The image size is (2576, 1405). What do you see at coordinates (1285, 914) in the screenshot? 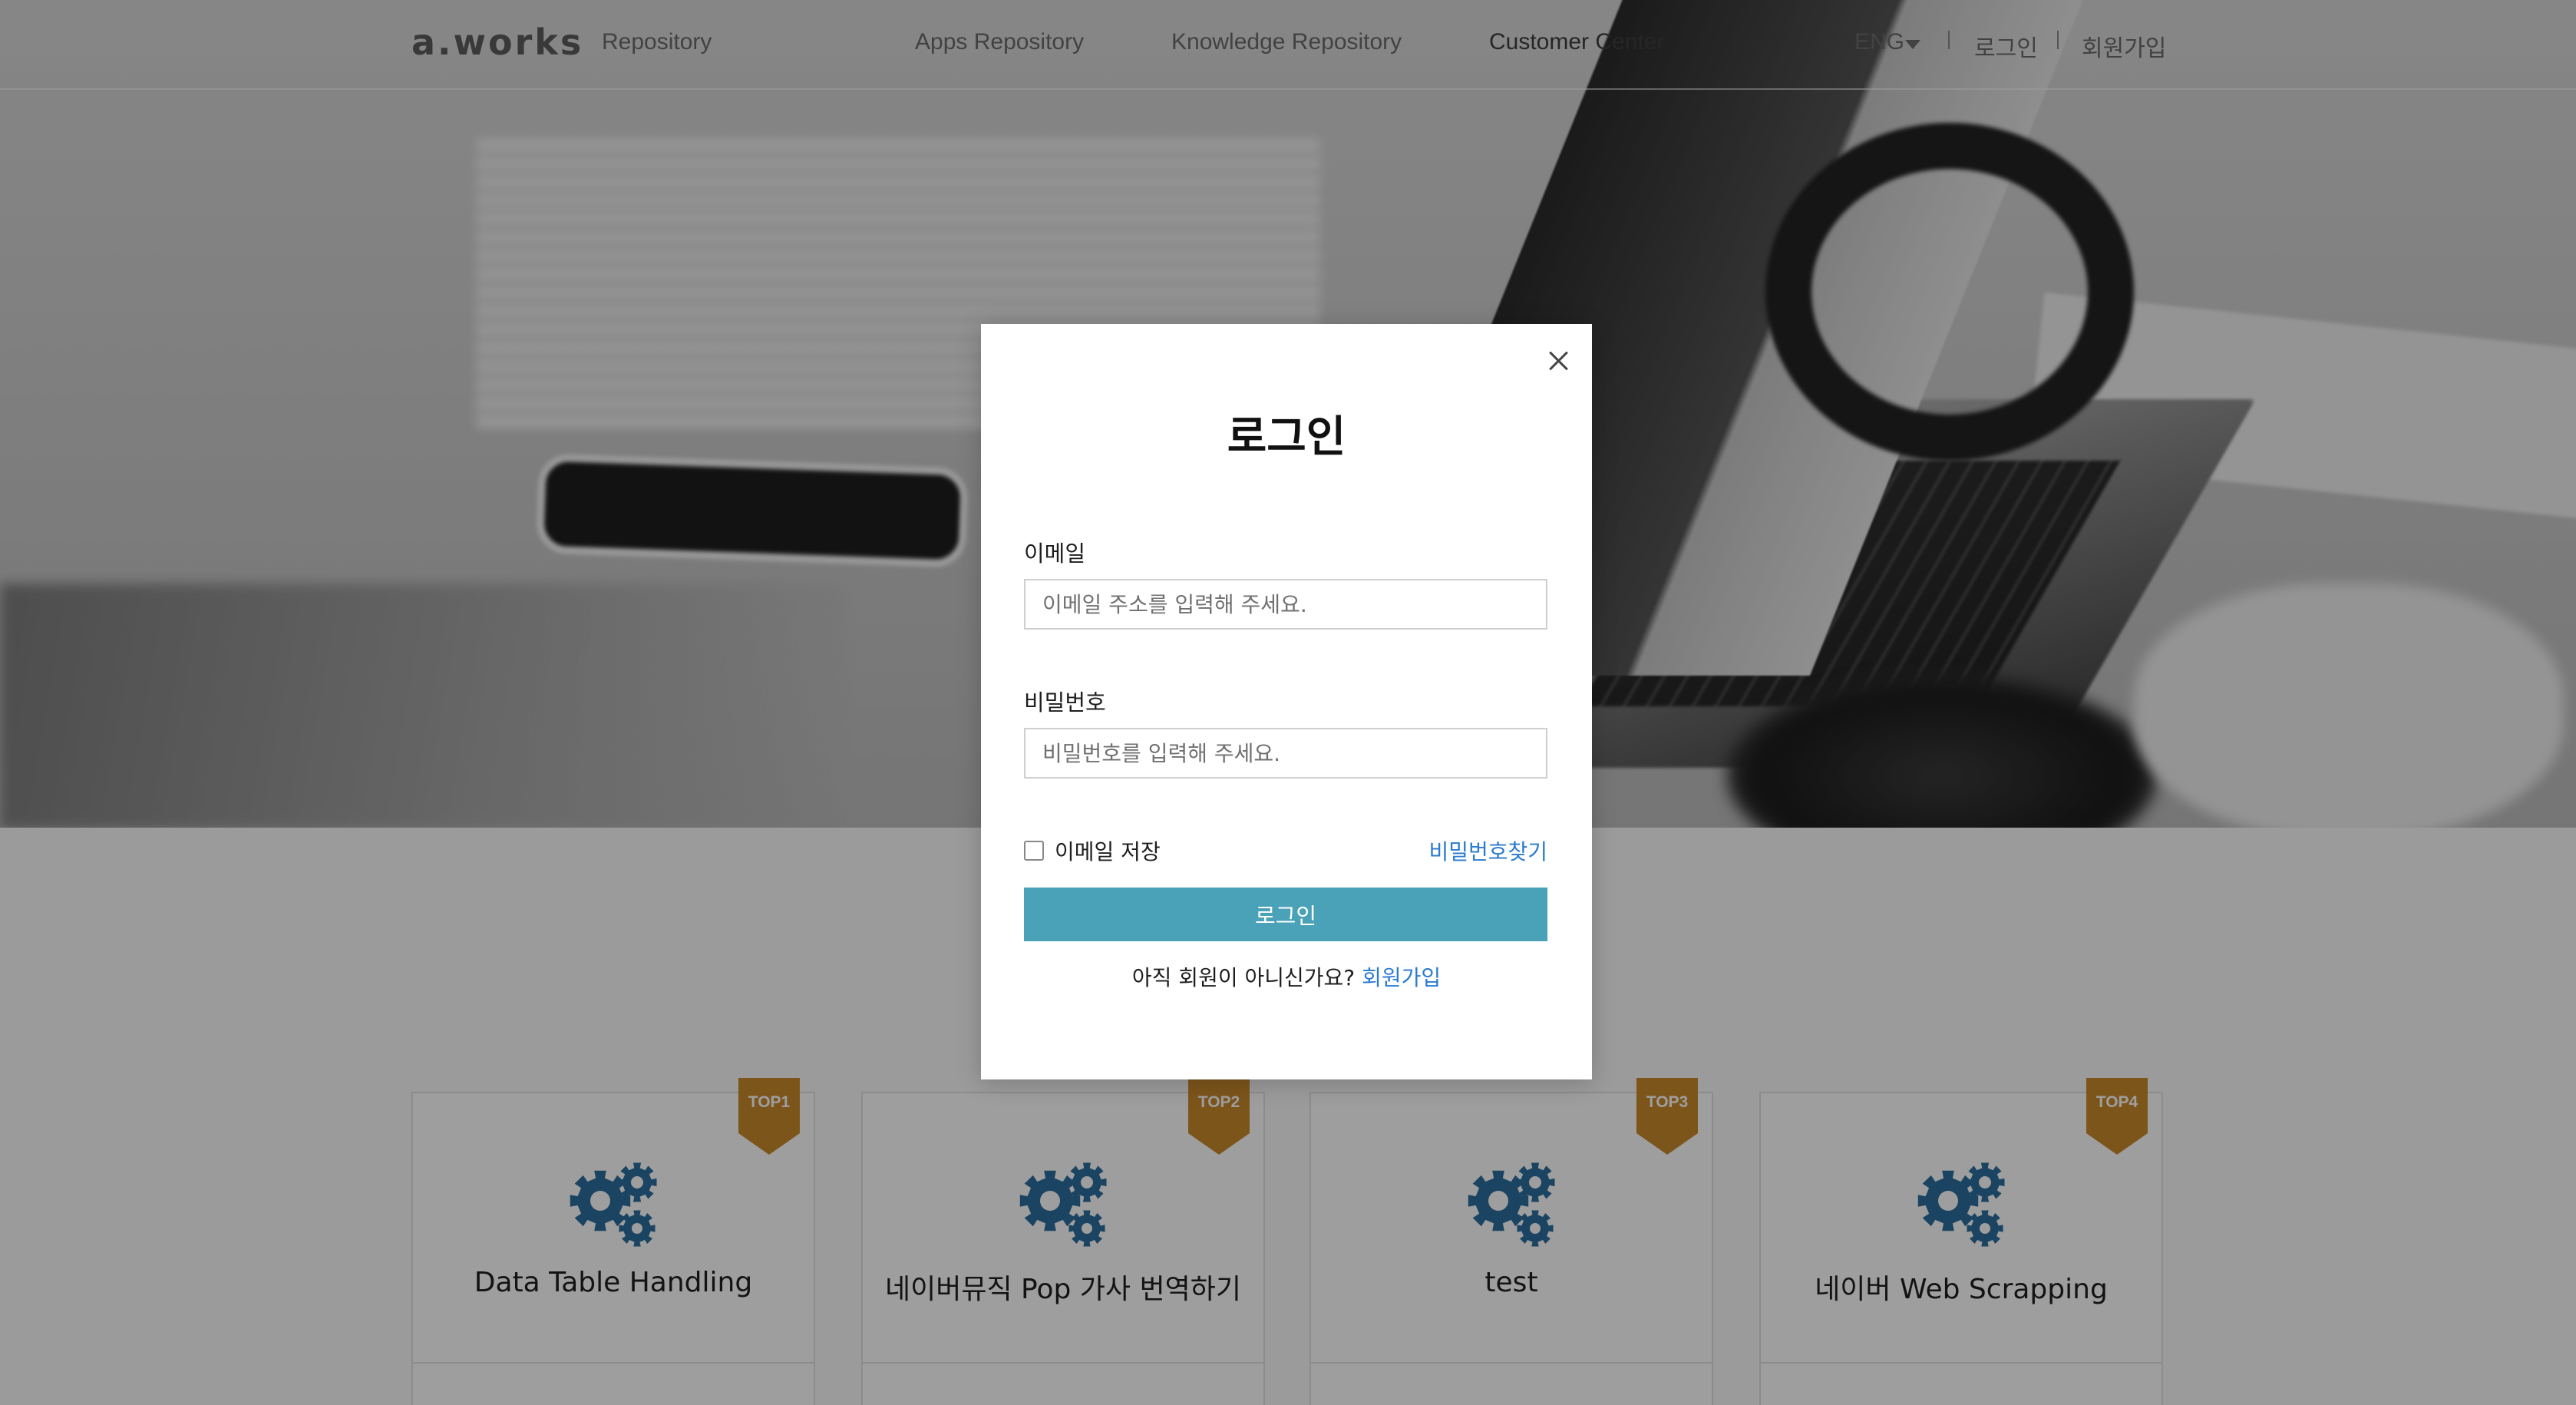
I see `login-button: 로그인` at bounding box center [1285, 914].